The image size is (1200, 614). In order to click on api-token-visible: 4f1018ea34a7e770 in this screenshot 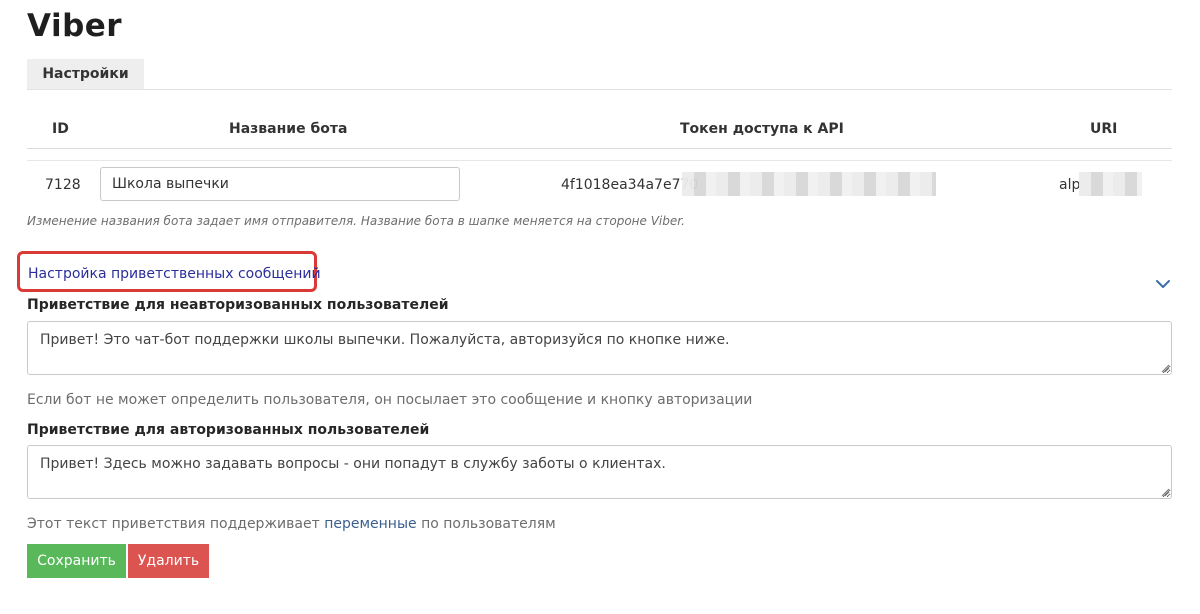, I will do `click(630, 185)`.